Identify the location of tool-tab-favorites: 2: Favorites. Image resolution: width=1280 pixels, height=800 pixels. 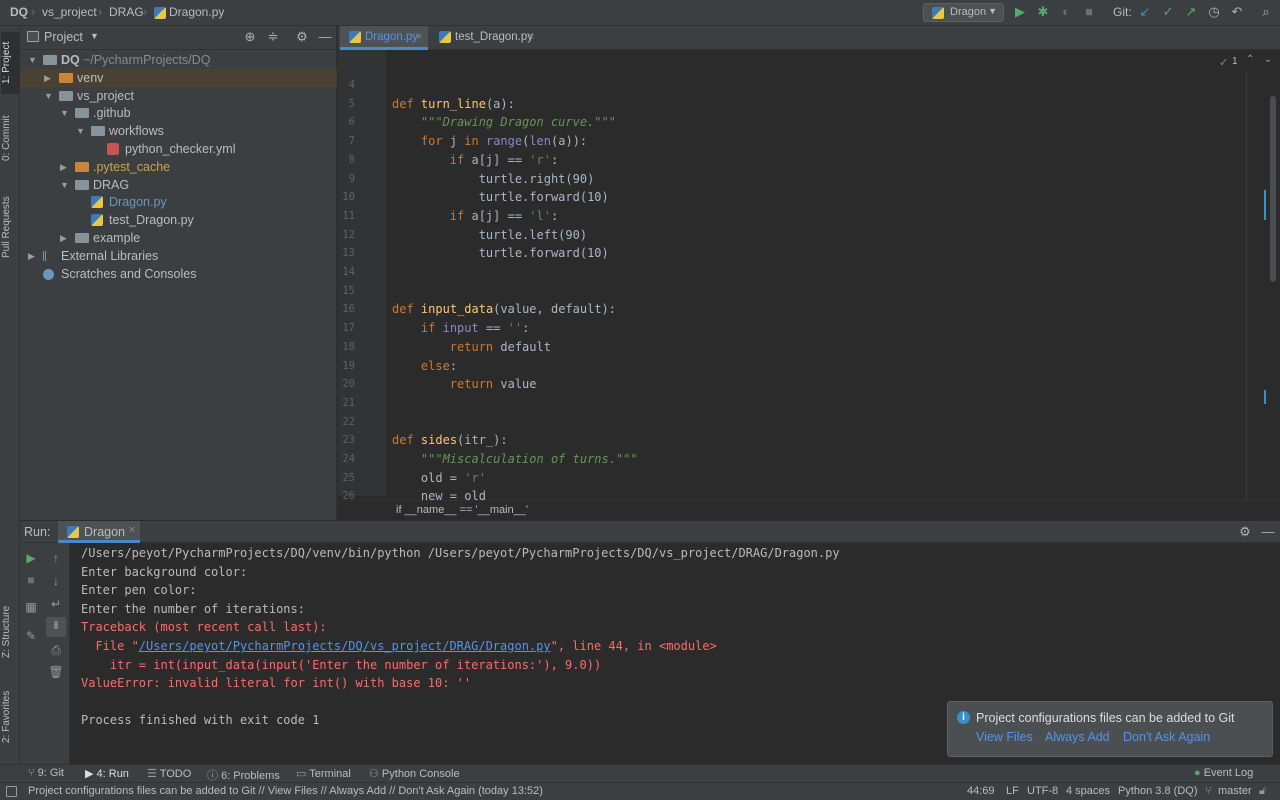
(10, 717).